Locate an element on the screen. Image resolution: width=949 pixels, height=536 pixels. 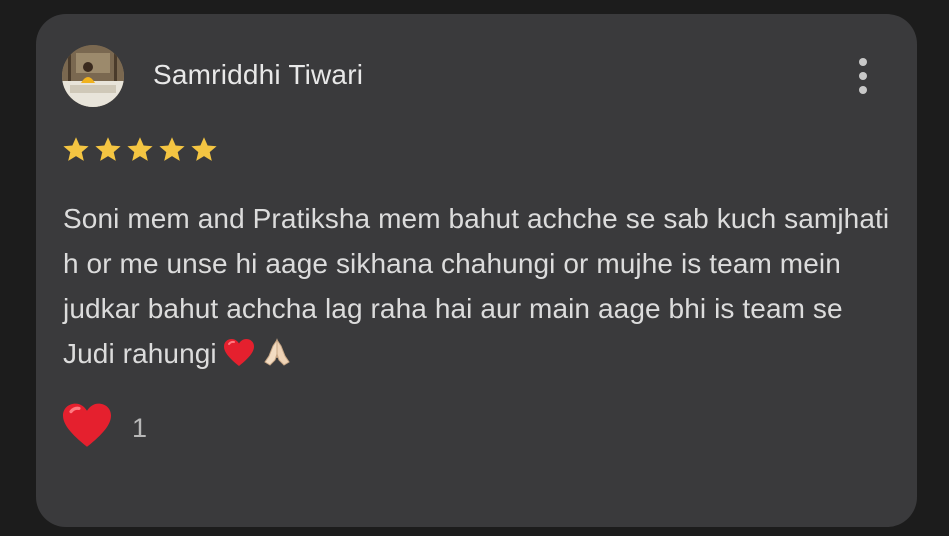
red-heart-icon is located at coordinates (239, 358).